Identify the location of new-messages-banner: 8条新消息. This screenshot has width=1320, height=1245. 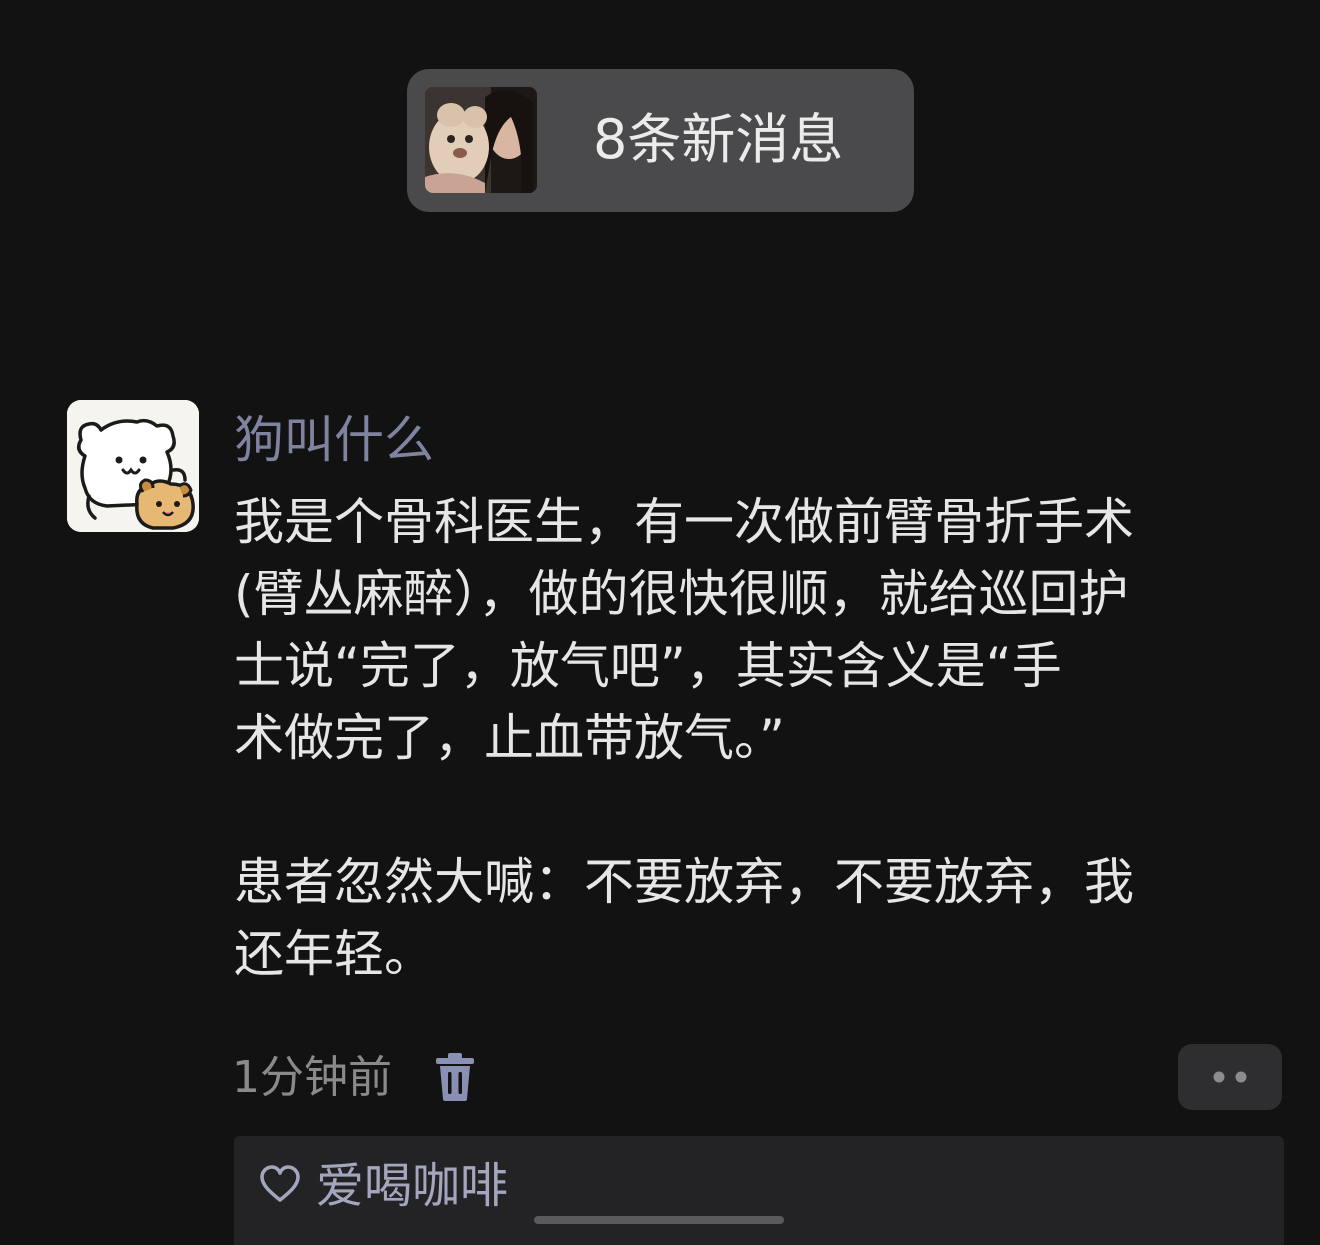
(660, 140).